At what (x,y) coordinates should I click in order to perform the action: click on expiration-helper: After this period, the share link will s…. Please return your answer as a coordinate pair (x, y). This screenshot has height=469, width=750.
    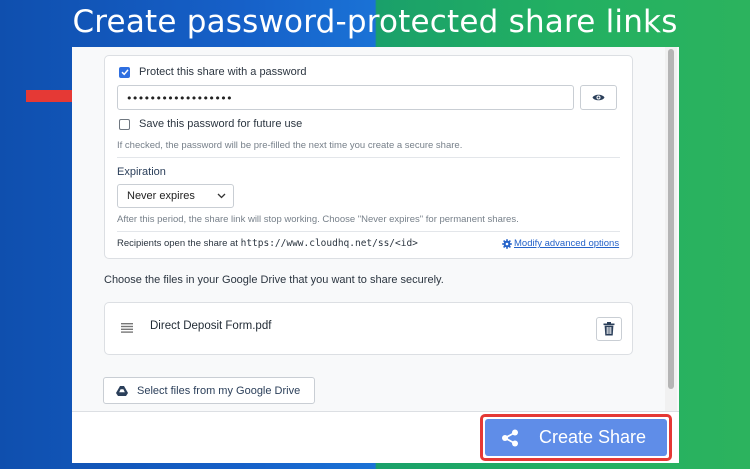
    Looking at the image, I should click on (318, 219).